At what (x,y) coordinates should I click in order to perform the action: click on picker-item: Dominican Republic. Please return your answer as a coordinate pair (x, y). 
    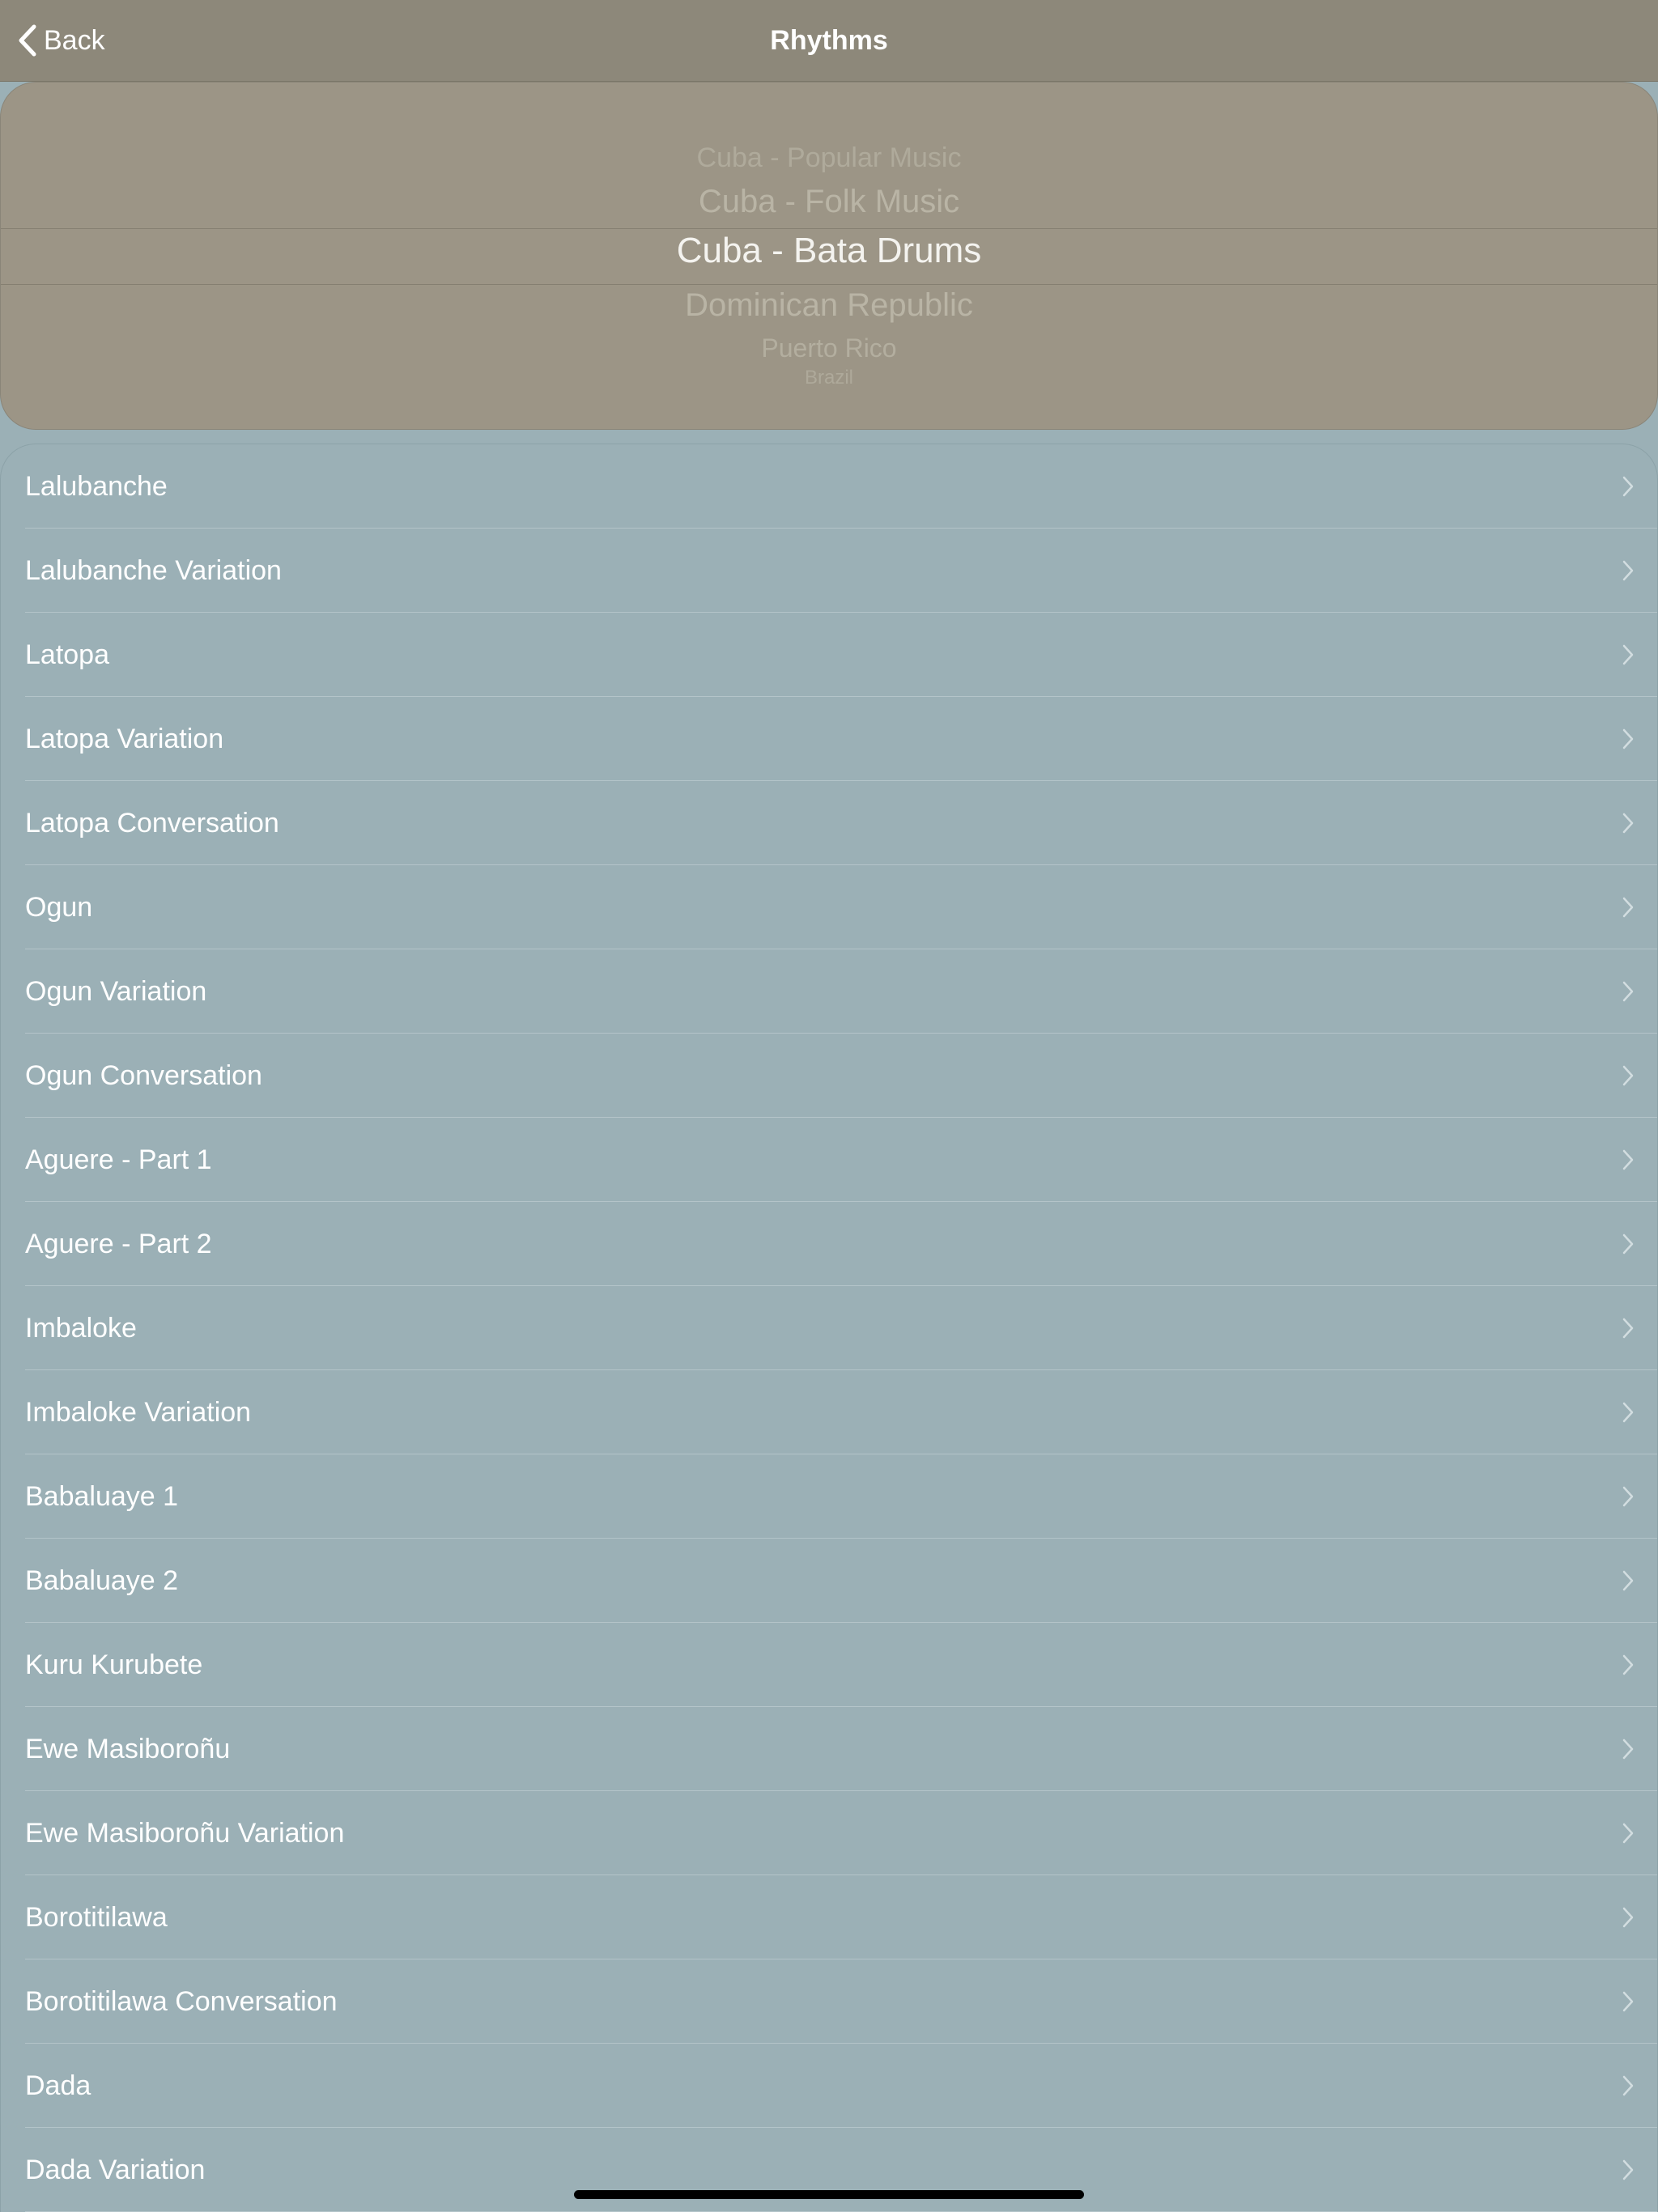
    Looking at the image, I should click on (829, 305).